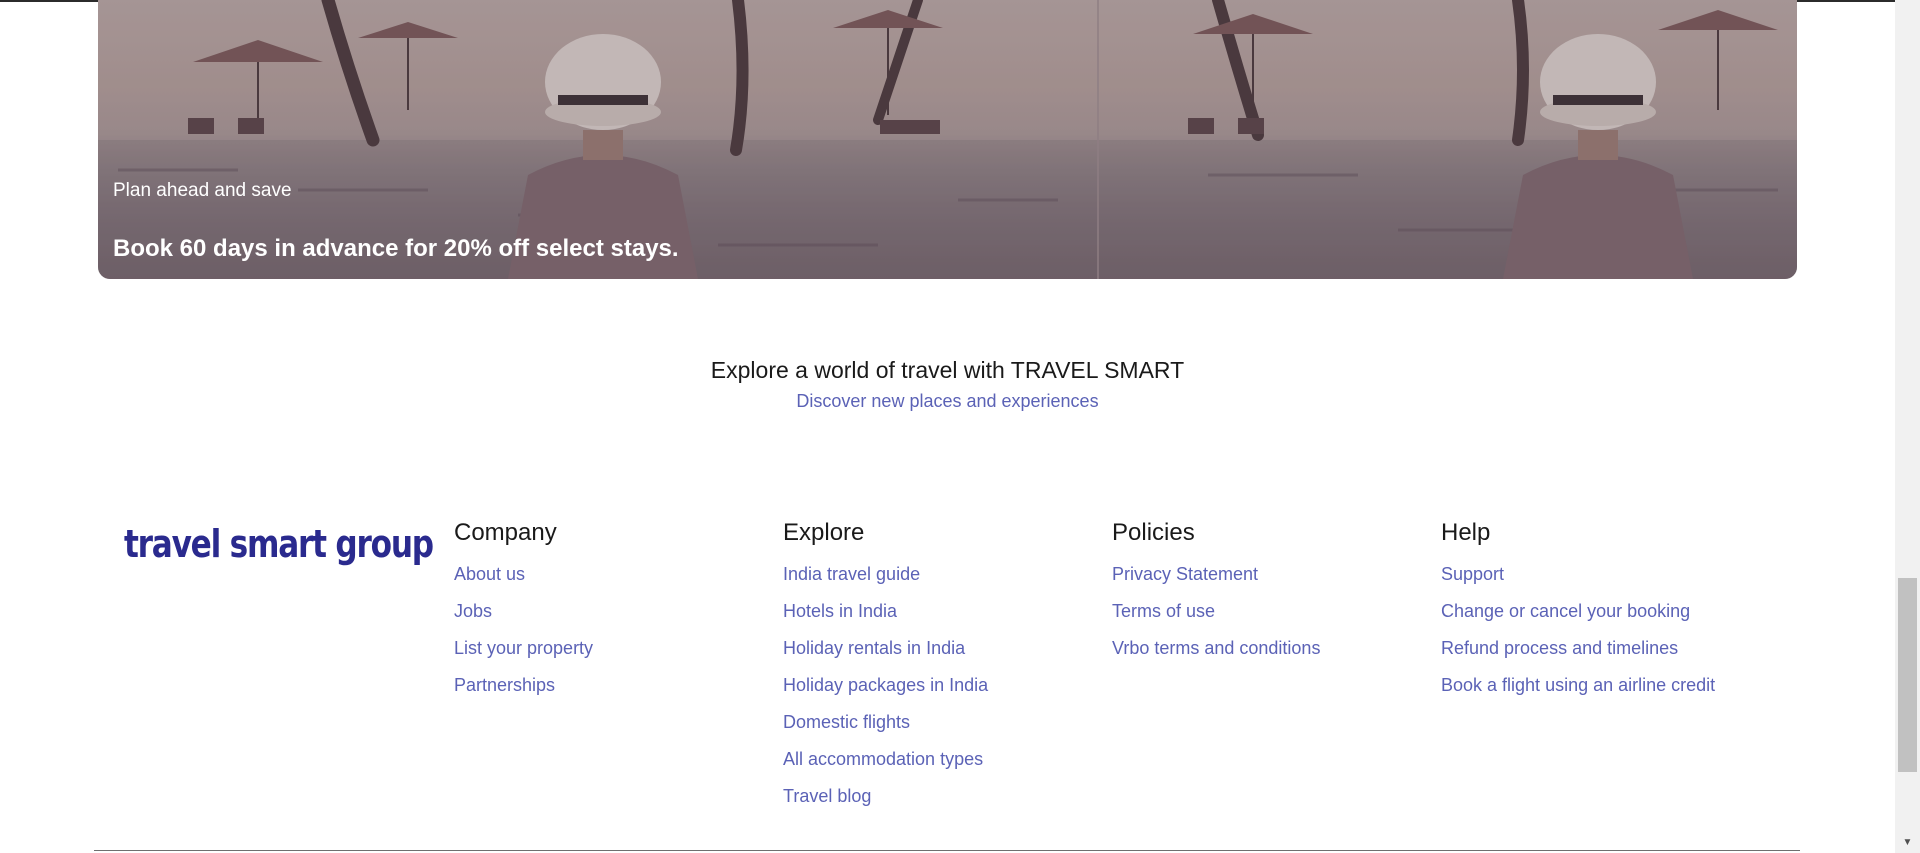  Describe the element at coordinates (885, 648) in the screenshot. I see `footer-link-holiday-rentals: Holiday rentals in India` at that location.